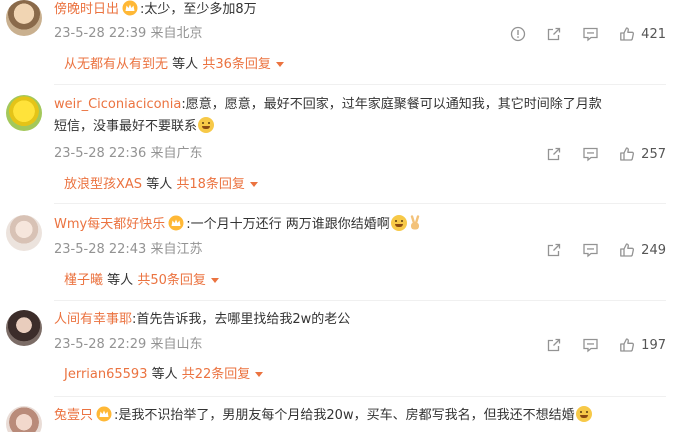  I want to click on like-button: 249, so click(642, 250).